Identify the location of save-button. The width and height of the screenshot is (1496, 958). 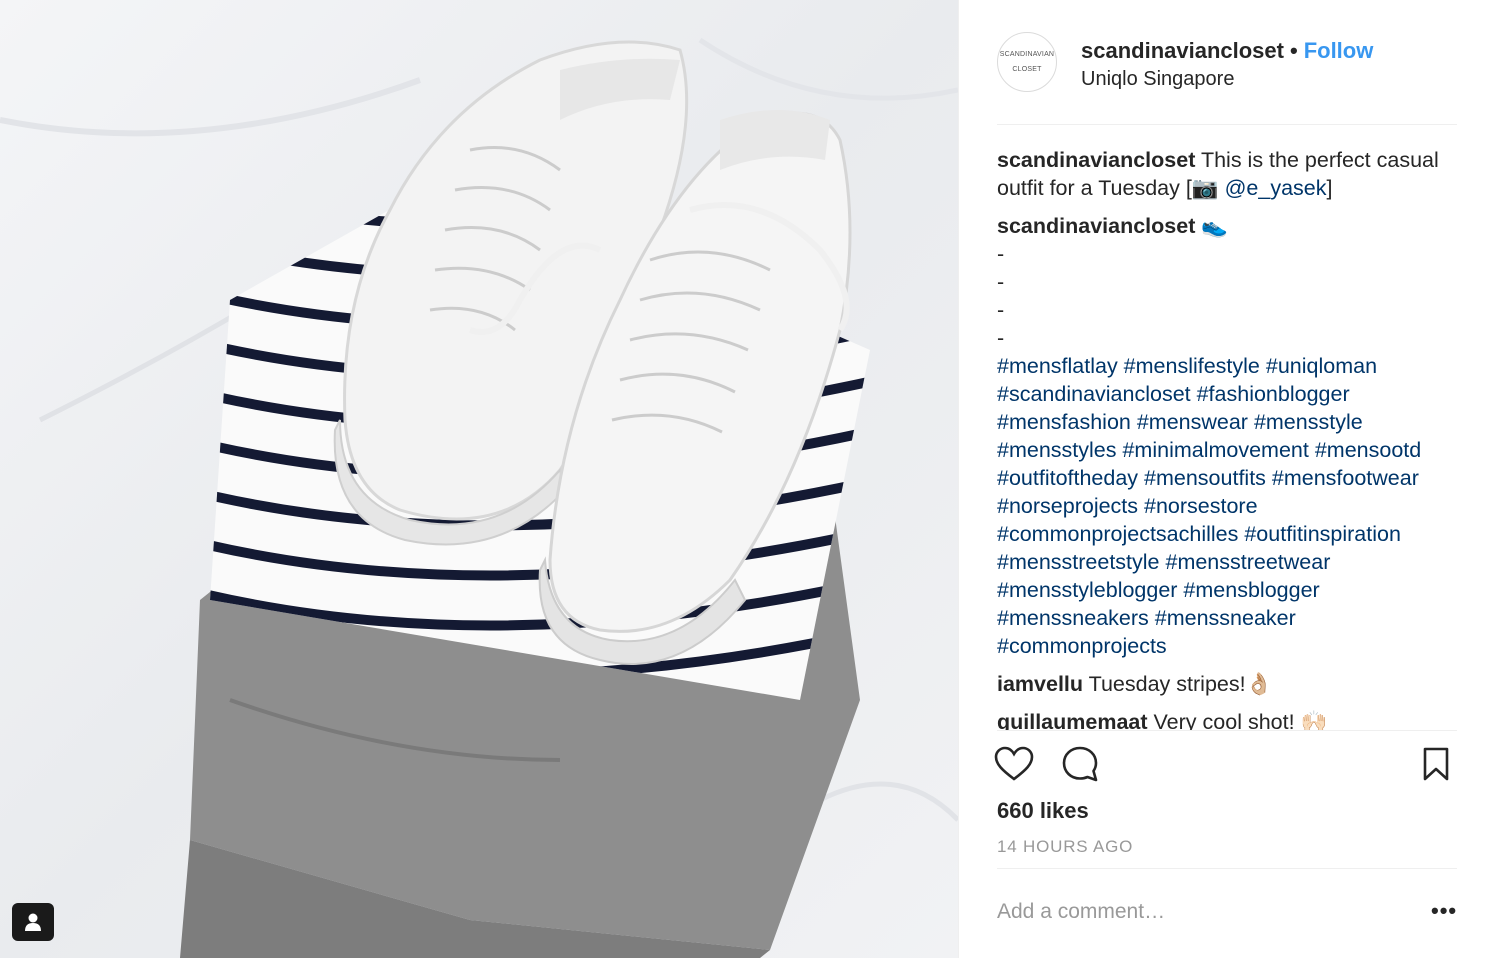
(1436, 764).